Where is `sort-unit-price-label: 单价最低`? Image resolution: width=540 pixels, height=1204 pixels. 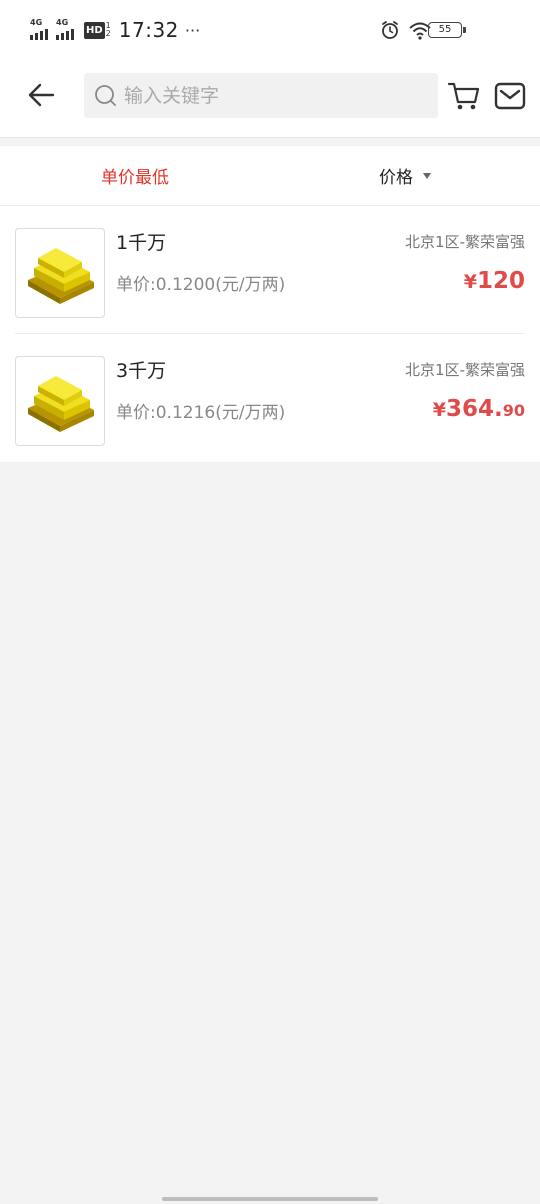
sort-unit-price-label: 单价最低 is located at coordinates (135, 178).